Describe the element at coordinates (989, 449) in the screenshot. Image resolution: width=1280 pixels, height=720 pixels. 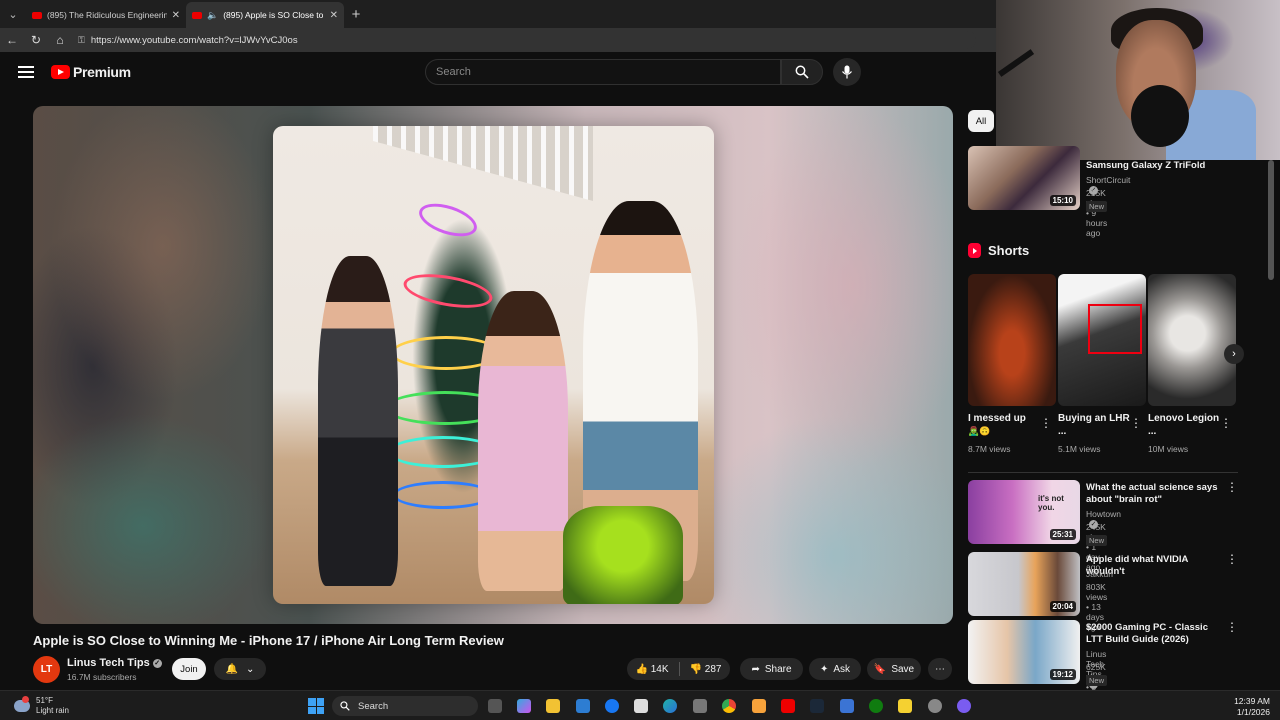
I see `short-views: 8.7M views` at that location.